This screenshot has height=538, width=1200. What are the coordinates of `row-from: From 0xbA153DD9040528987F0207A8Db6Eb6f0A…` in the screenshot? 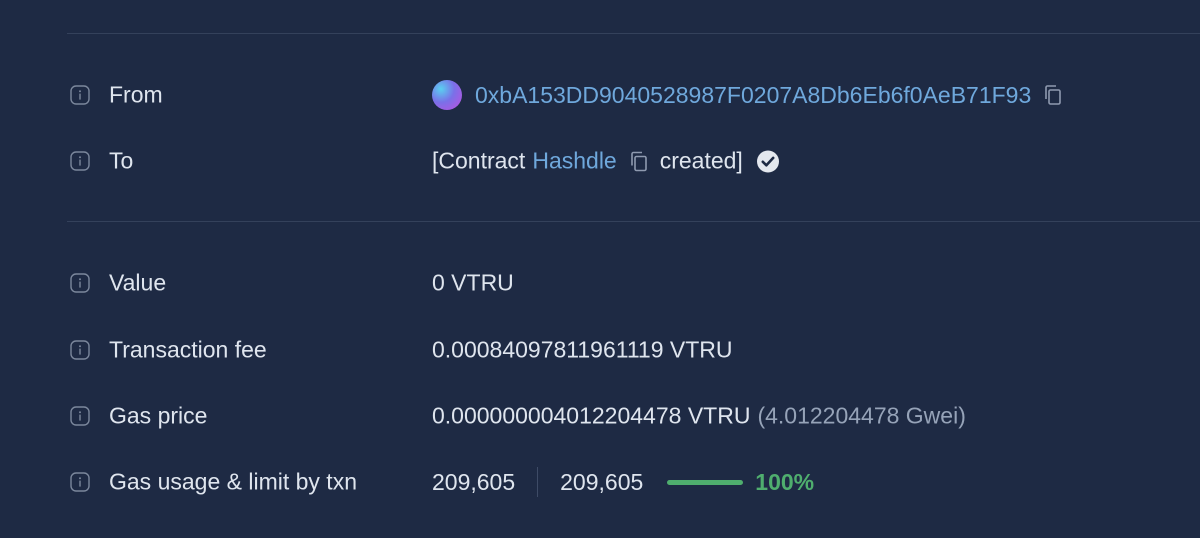 It's located at (600, 95).